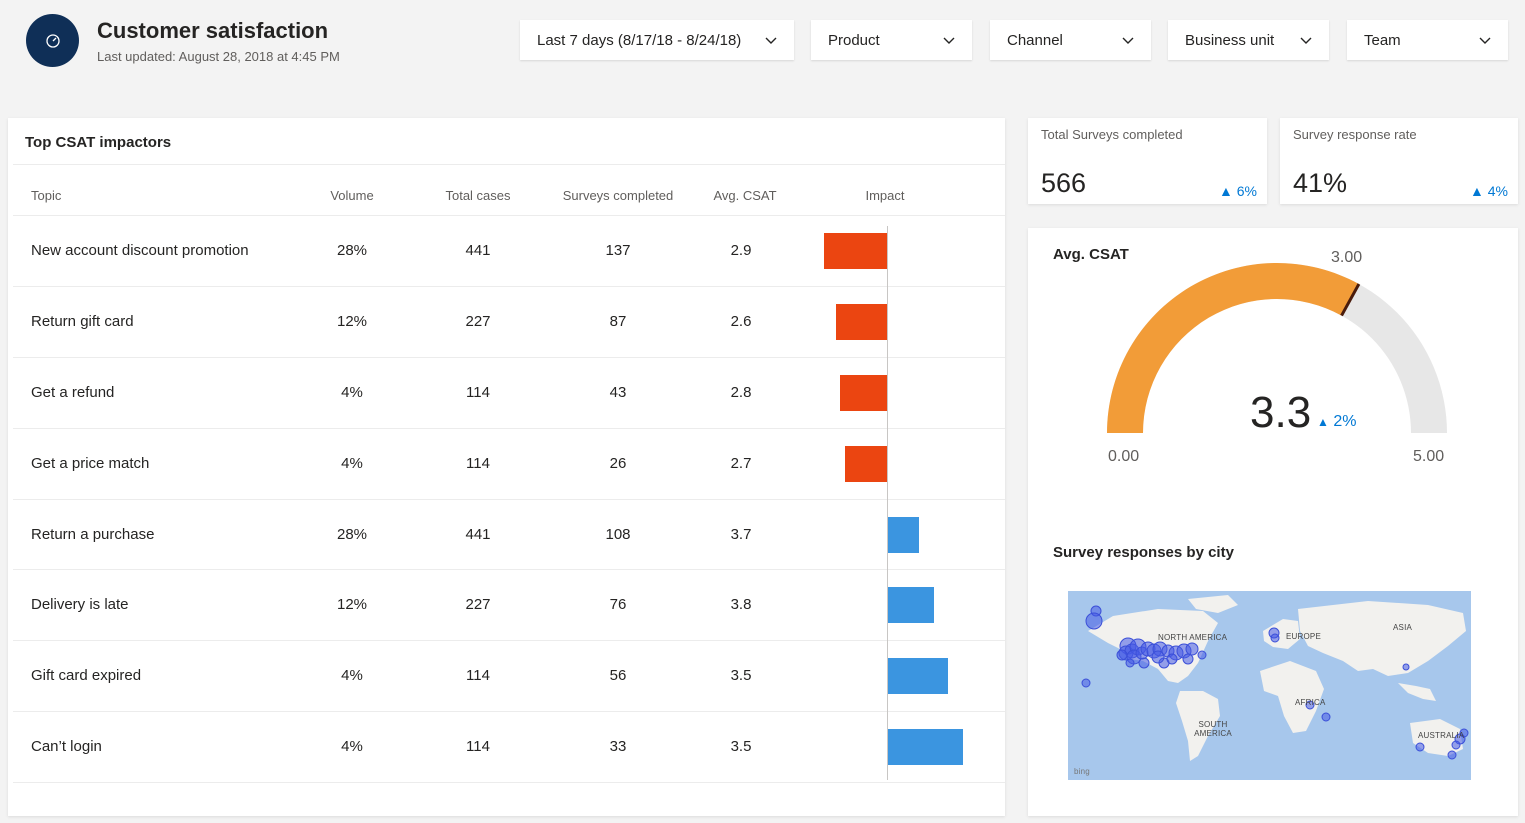 The height and width of the screenshot is (823, 1525). I want to click on avg-csat-cell: 3.7, so click(741, 534).